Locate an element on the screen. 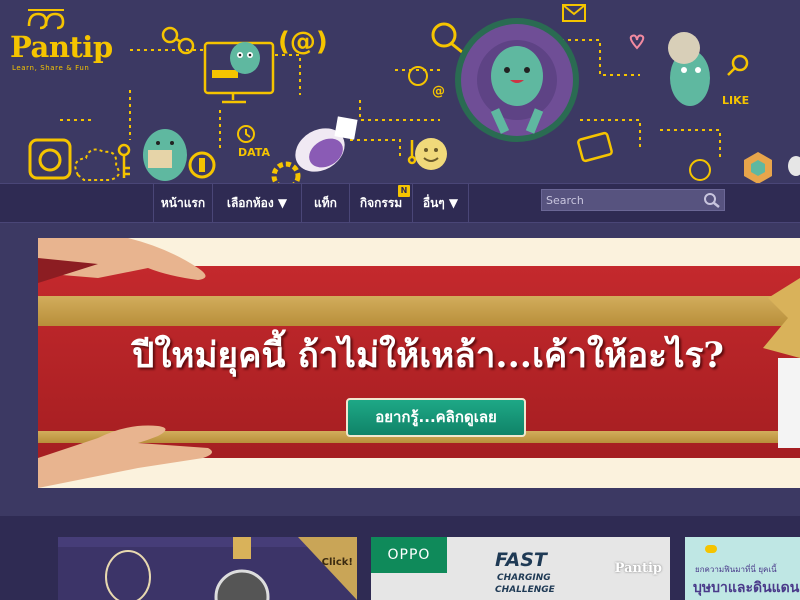 Image resolution: width=800 pixels, height=600 pixels. thermometer-icon is located at coordinates (412, 152).